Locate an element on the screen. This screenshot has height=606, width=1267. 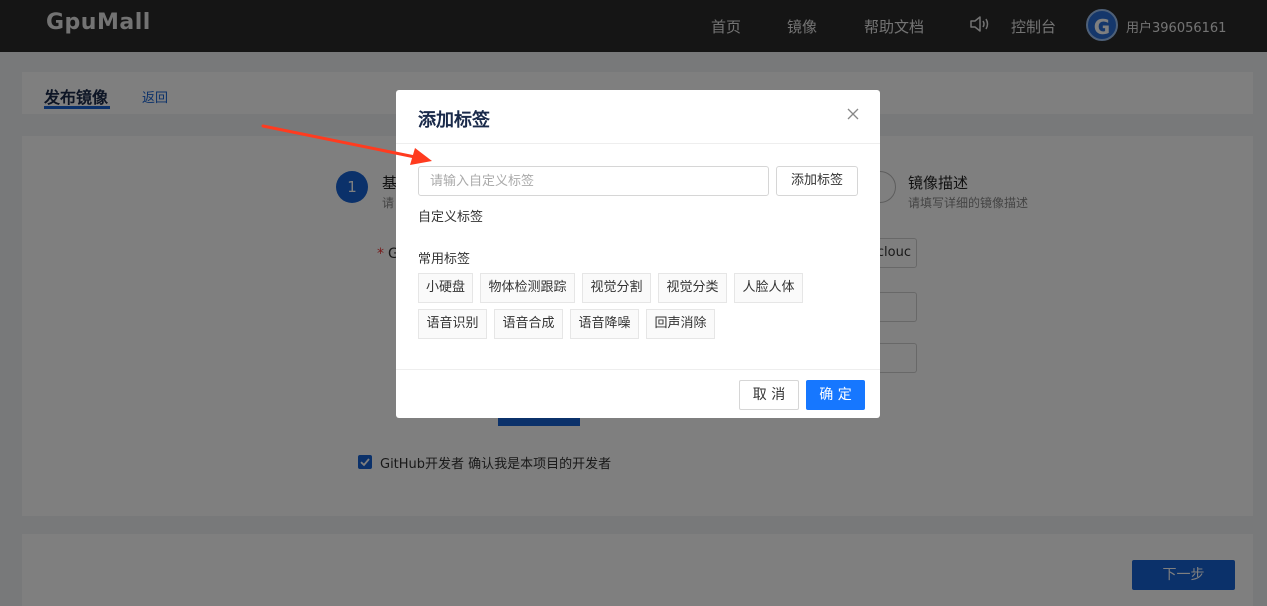
tag-speech-recognition: 语音识别 is located at coordinates (452, 324).